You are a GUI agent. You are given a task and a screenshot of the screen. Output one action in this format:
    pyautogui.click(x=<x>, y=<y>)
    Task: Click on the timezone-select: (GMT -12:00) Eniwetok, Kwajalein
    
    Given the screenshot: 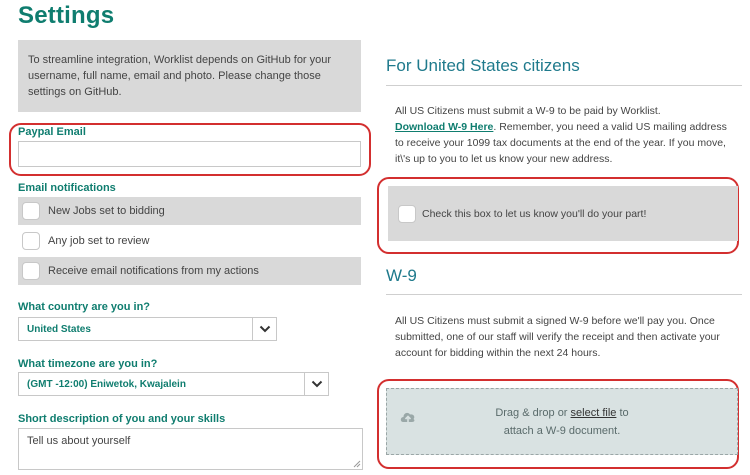 What is the action you would take?
    pyautogui.click(x=173, y=384)
    